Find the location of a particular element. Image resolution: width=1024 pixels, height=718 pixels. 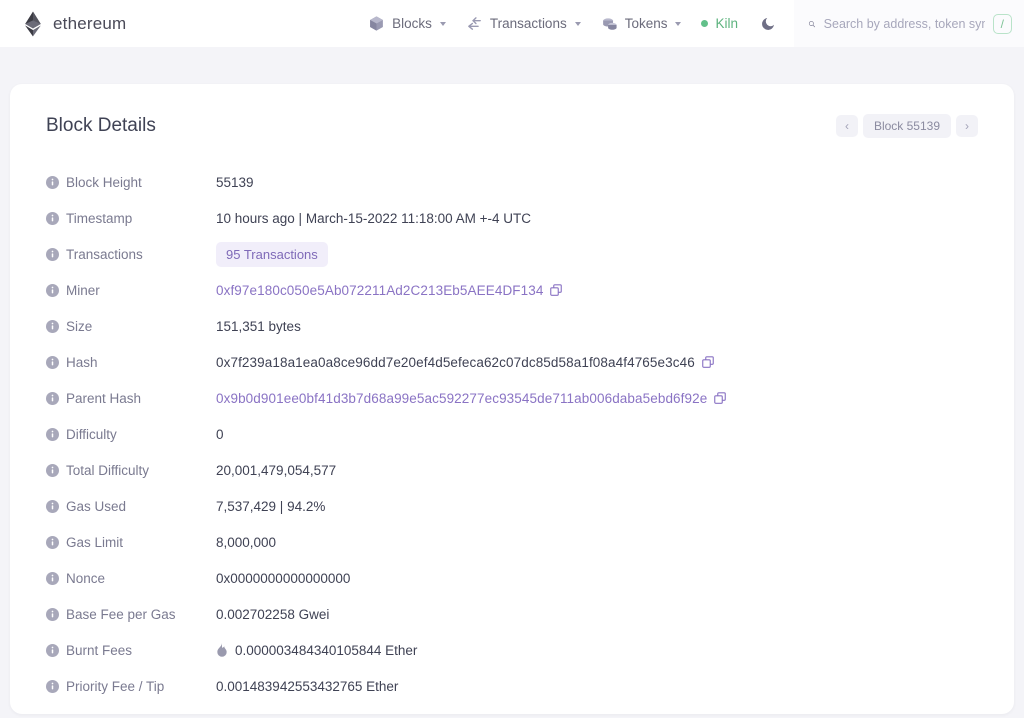

nav-menu: Blocks Transactions Tokens Kiln is located at coordinates (577, 24).